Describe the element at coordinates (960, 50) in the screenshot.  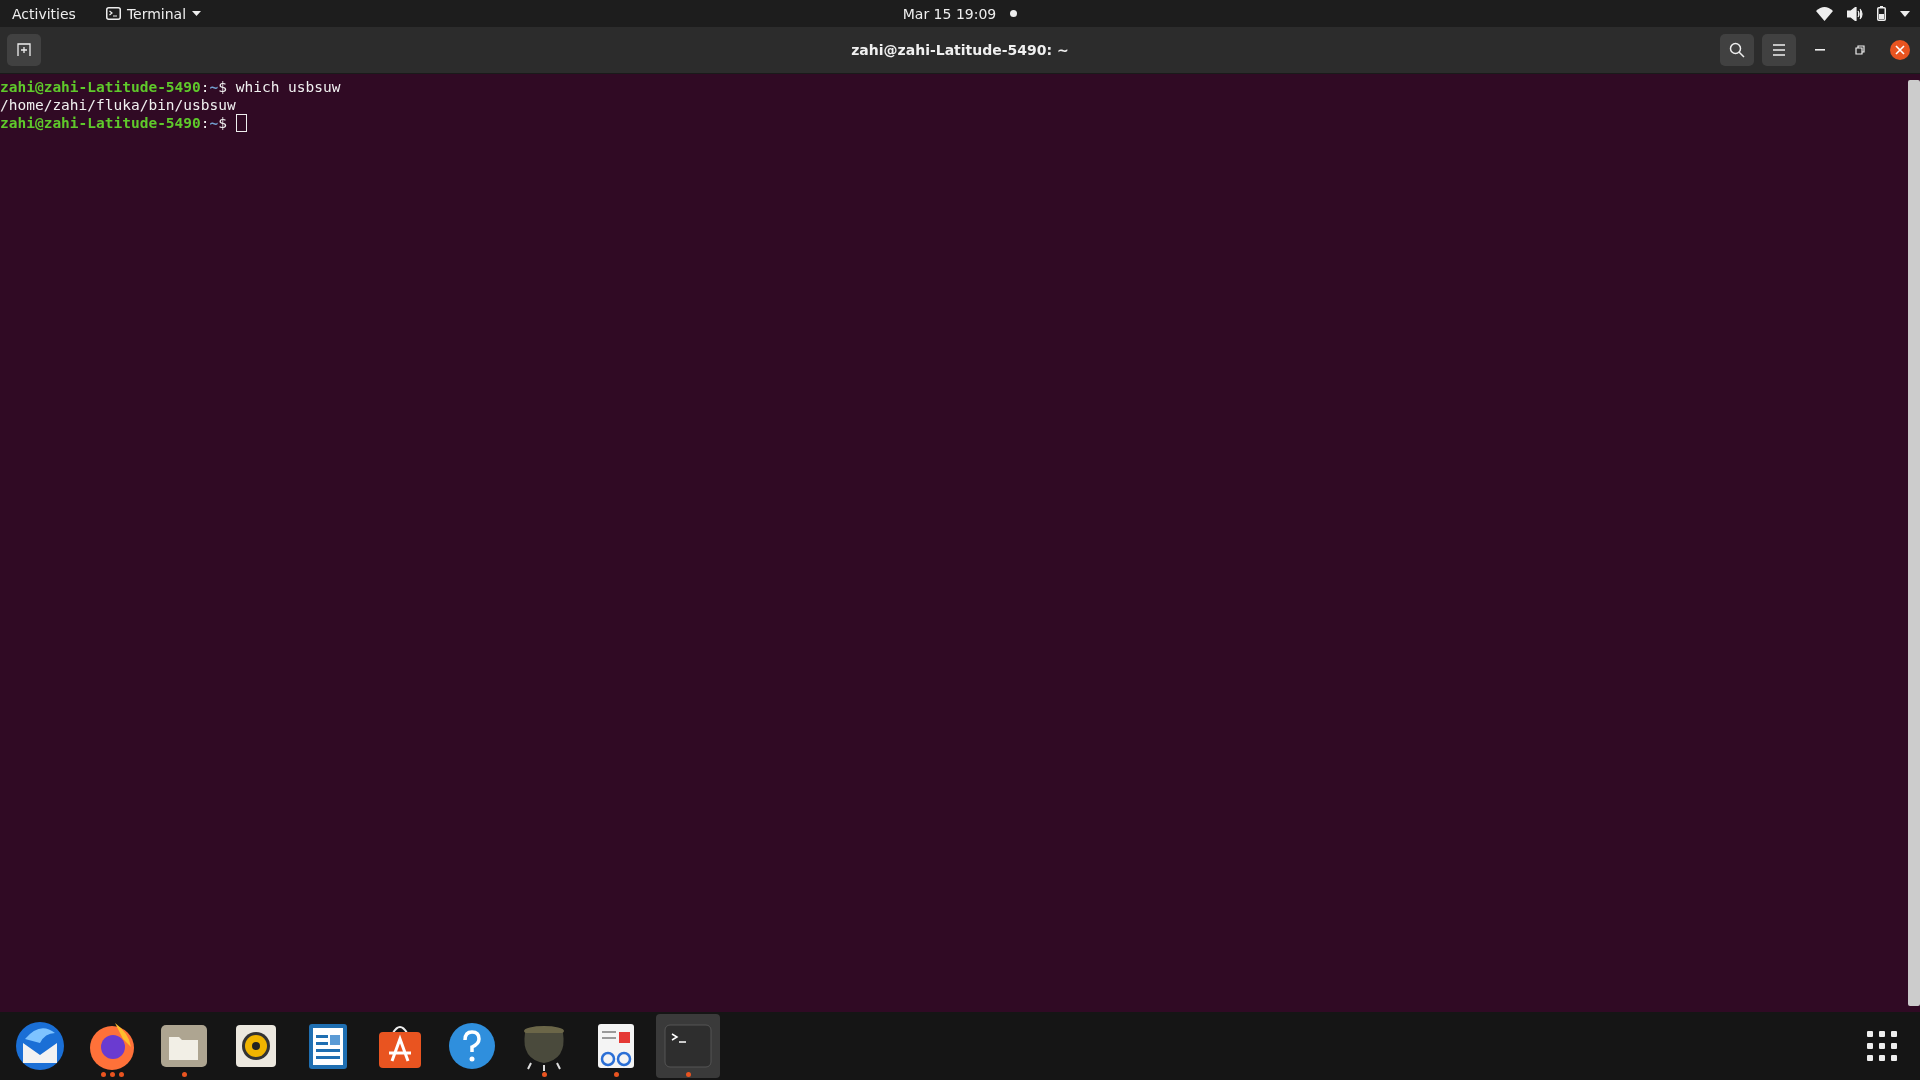
I see `window-title: zahi@zahi-Latitude-5490: ~` at that location.